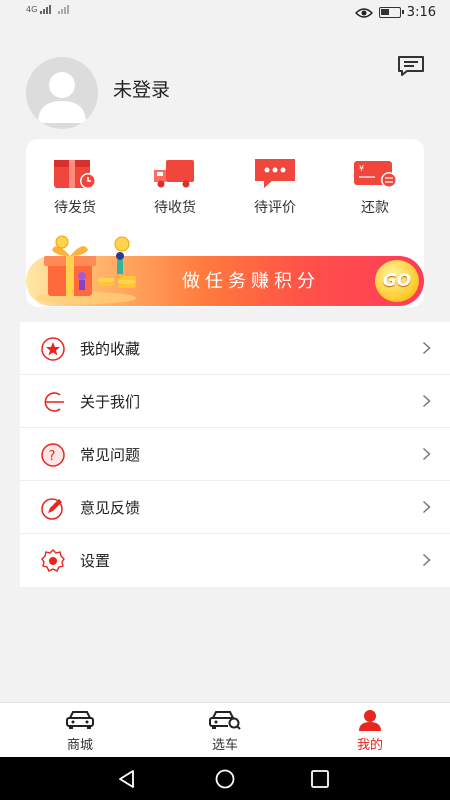 The height and width of the screenshot is (800, 450). What do you see at coordinates (86, 269) in the screenshot?
I see `gift-illustration-icon` at bounding box center [86, 269].